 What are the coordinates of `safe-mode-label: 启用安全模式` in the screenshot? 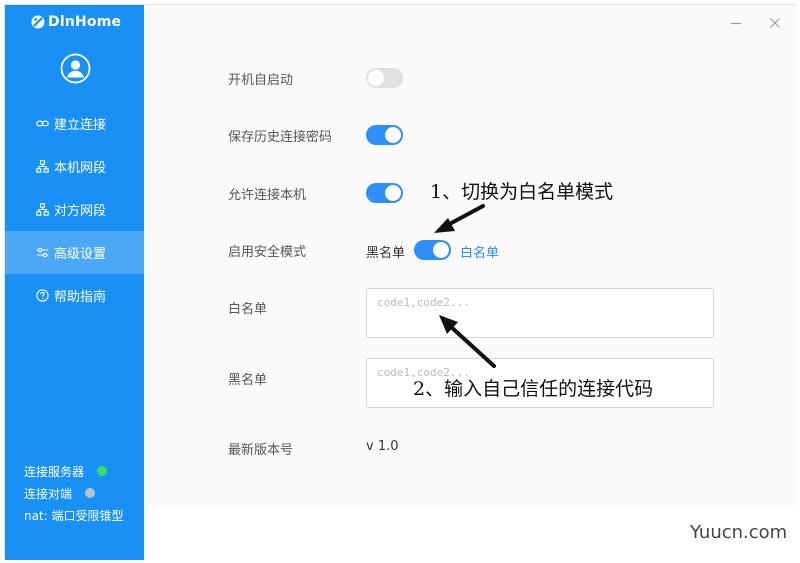 It's located at (267, 252).